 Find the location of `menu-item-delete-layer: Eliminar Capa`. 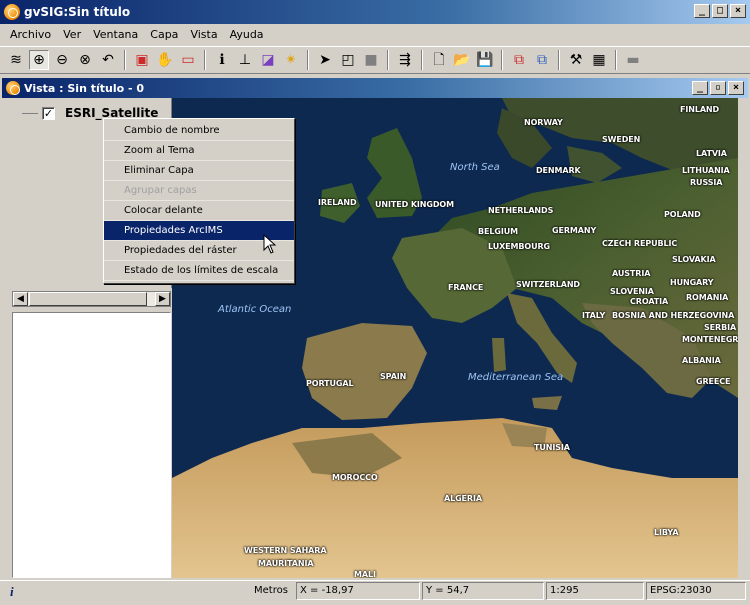

menu-item-delete-layer: Eliminar Capa is located at coordinates (199, 171).